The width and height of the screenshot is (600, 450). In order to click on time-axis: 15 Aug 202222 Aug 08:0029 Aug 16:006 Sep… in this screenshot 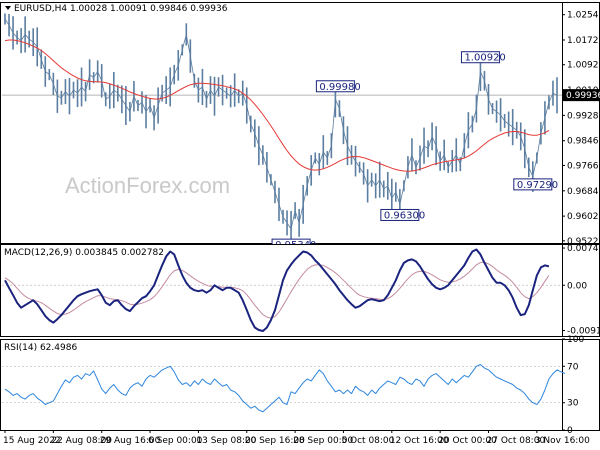, I will do `click(296, 438)`.